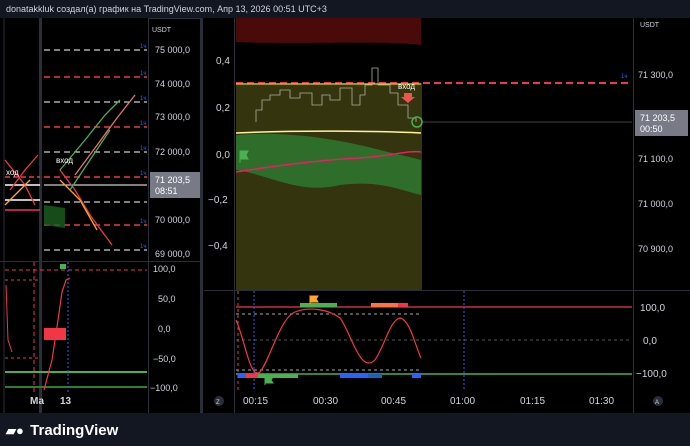  I want to click on svg-text: 74 000,0, so click(172, 84).